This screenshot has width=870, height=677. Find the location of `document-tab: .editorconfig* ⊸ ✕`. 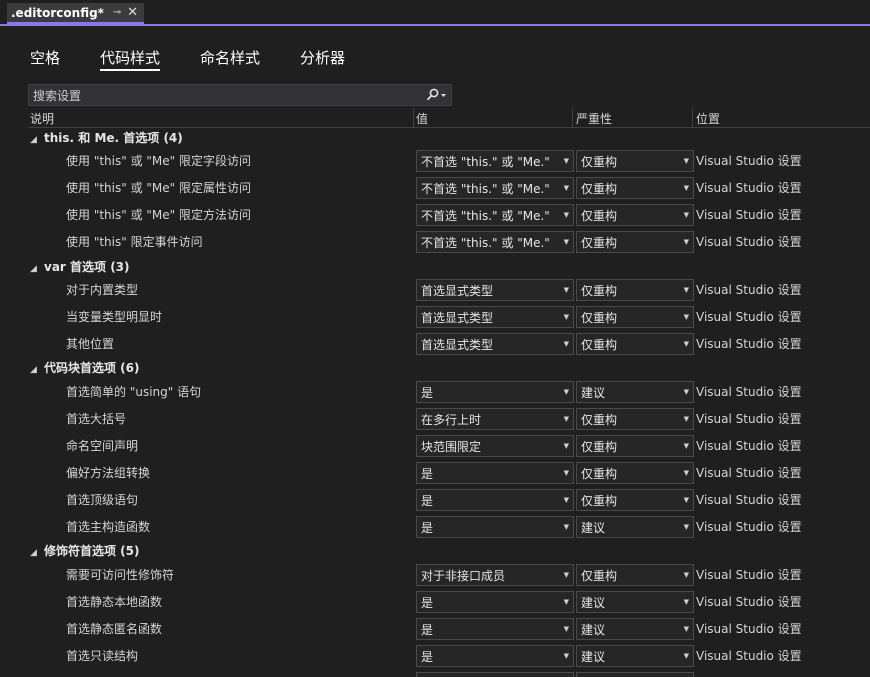

document-tab: .editorconfig* ⊸ ✕ is located at coordinates (75, 13).